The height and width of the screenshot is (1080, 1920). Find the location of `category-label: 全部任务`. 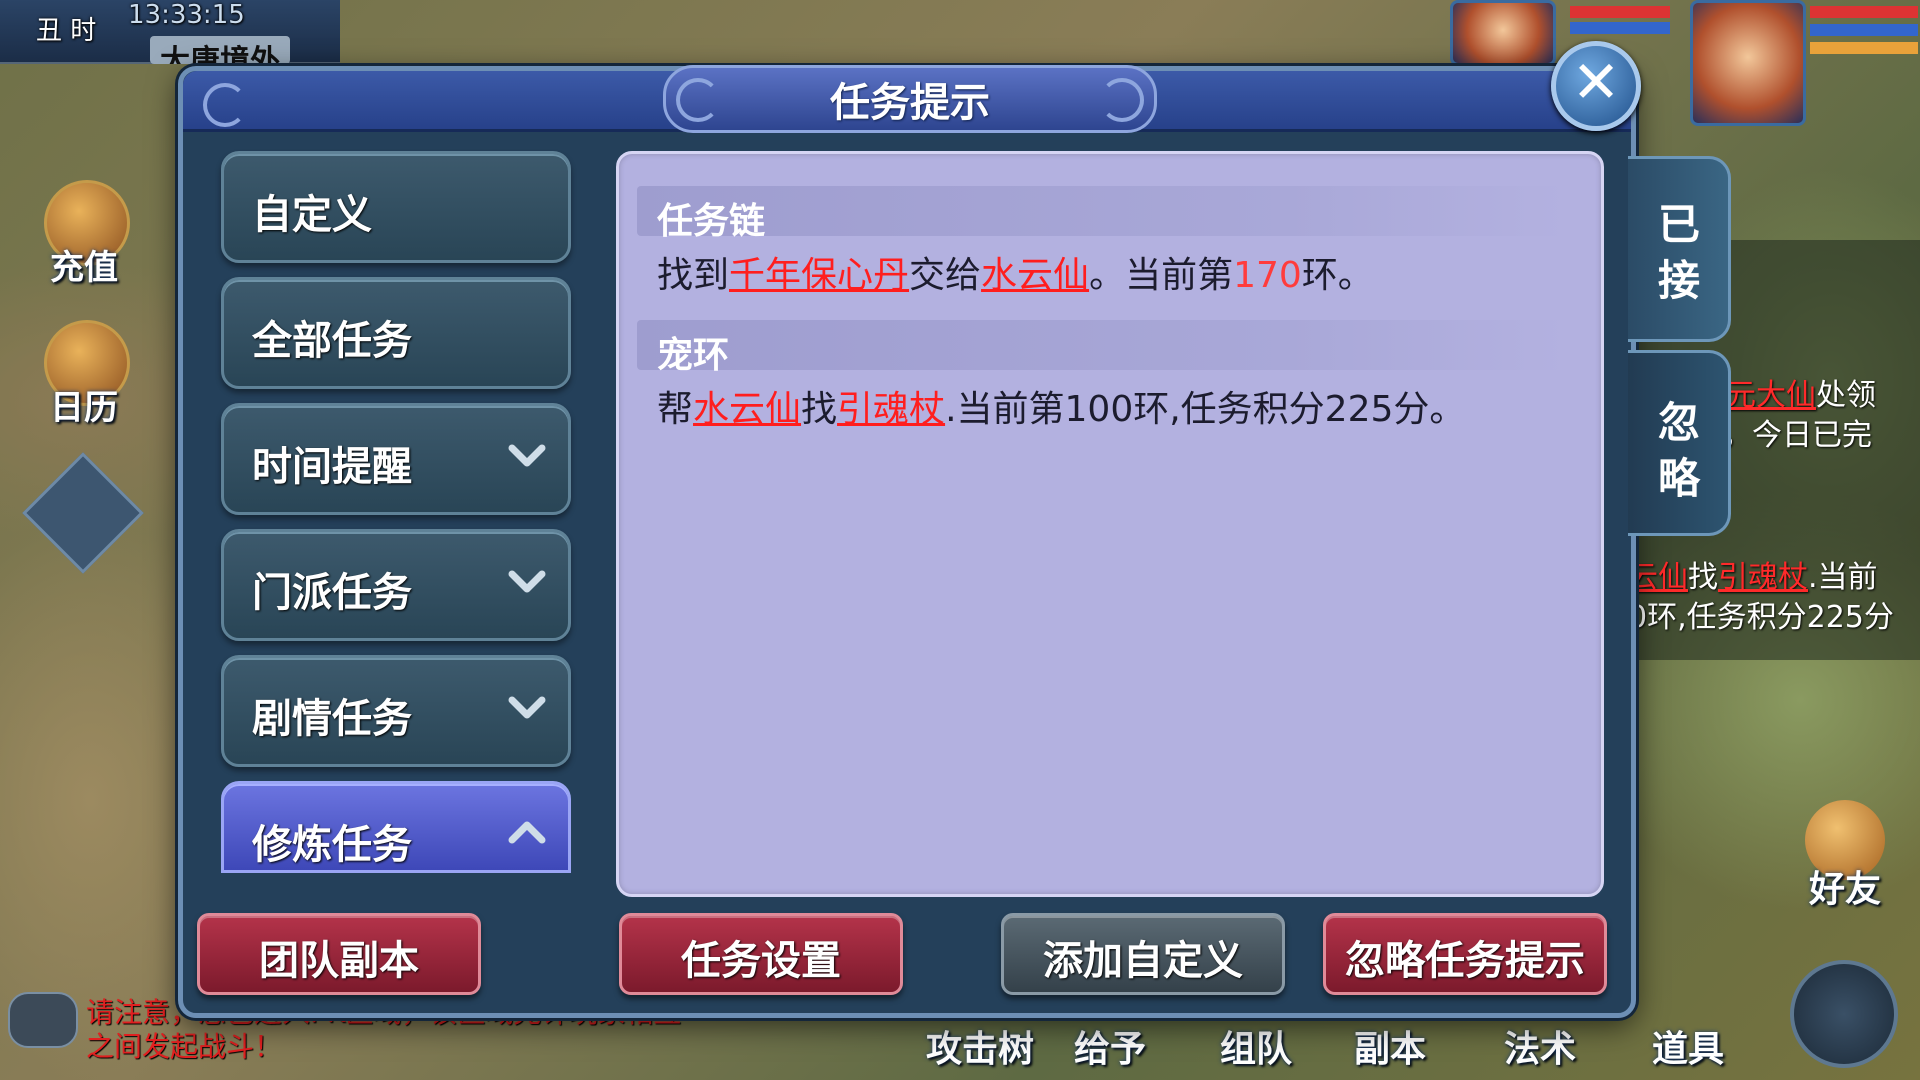

category-label: 全部任务 is located at coordinates (332, 341).